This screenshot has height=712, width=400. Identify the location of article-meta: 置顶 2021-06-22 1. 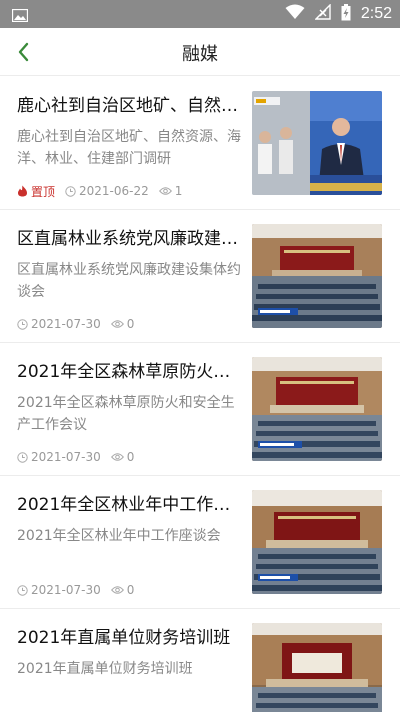
(104, 191).